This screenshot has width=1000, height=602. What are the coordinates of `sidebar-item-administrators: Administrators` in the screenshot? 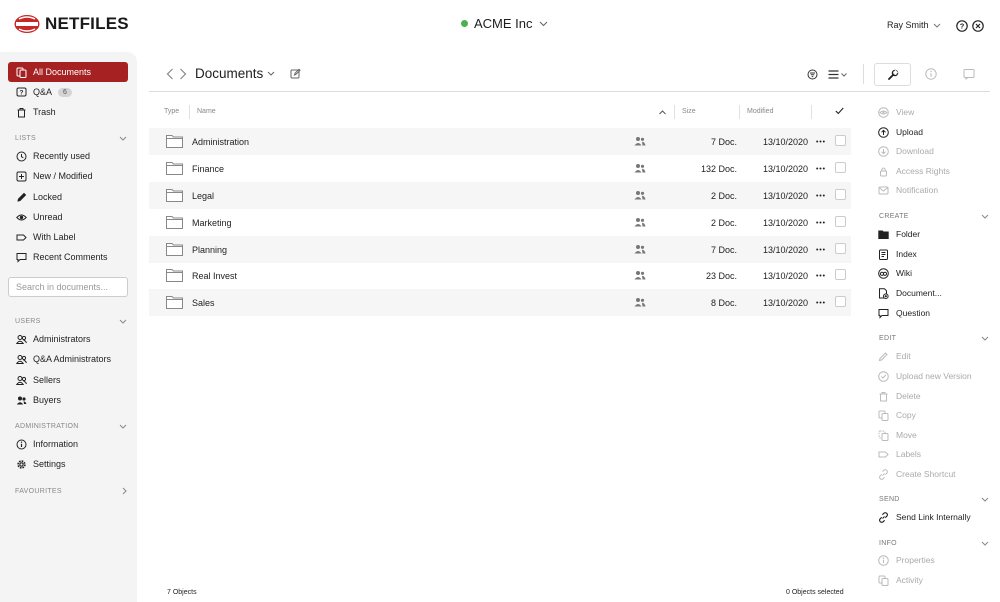 It's located at (68, 339).